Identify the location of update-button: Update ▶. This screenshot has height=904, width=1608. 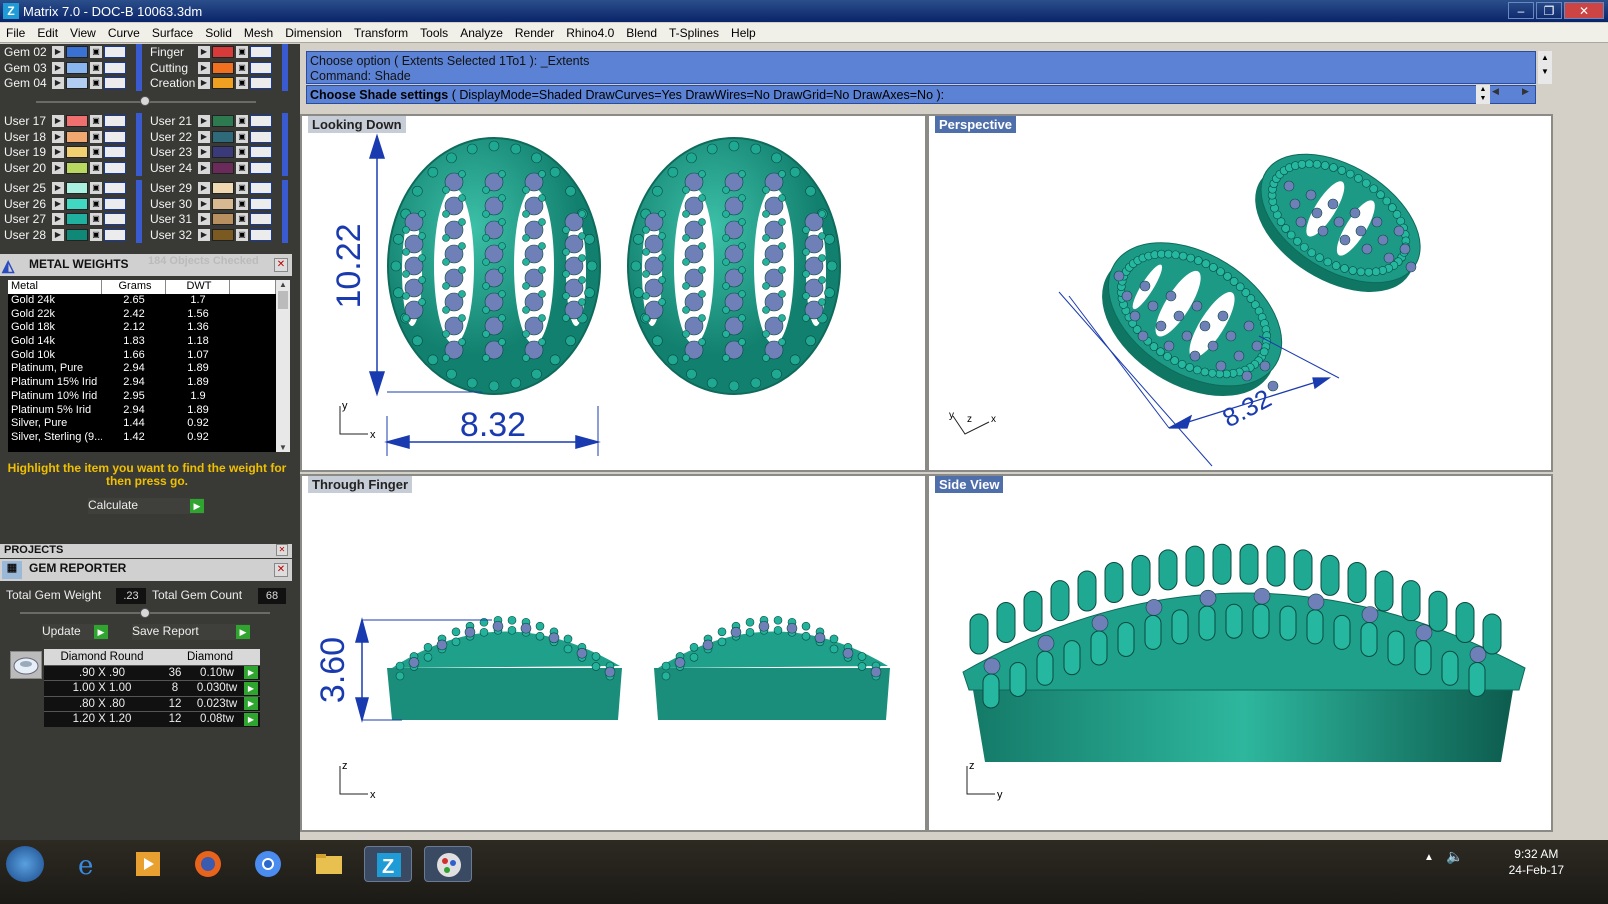
(75, 632).